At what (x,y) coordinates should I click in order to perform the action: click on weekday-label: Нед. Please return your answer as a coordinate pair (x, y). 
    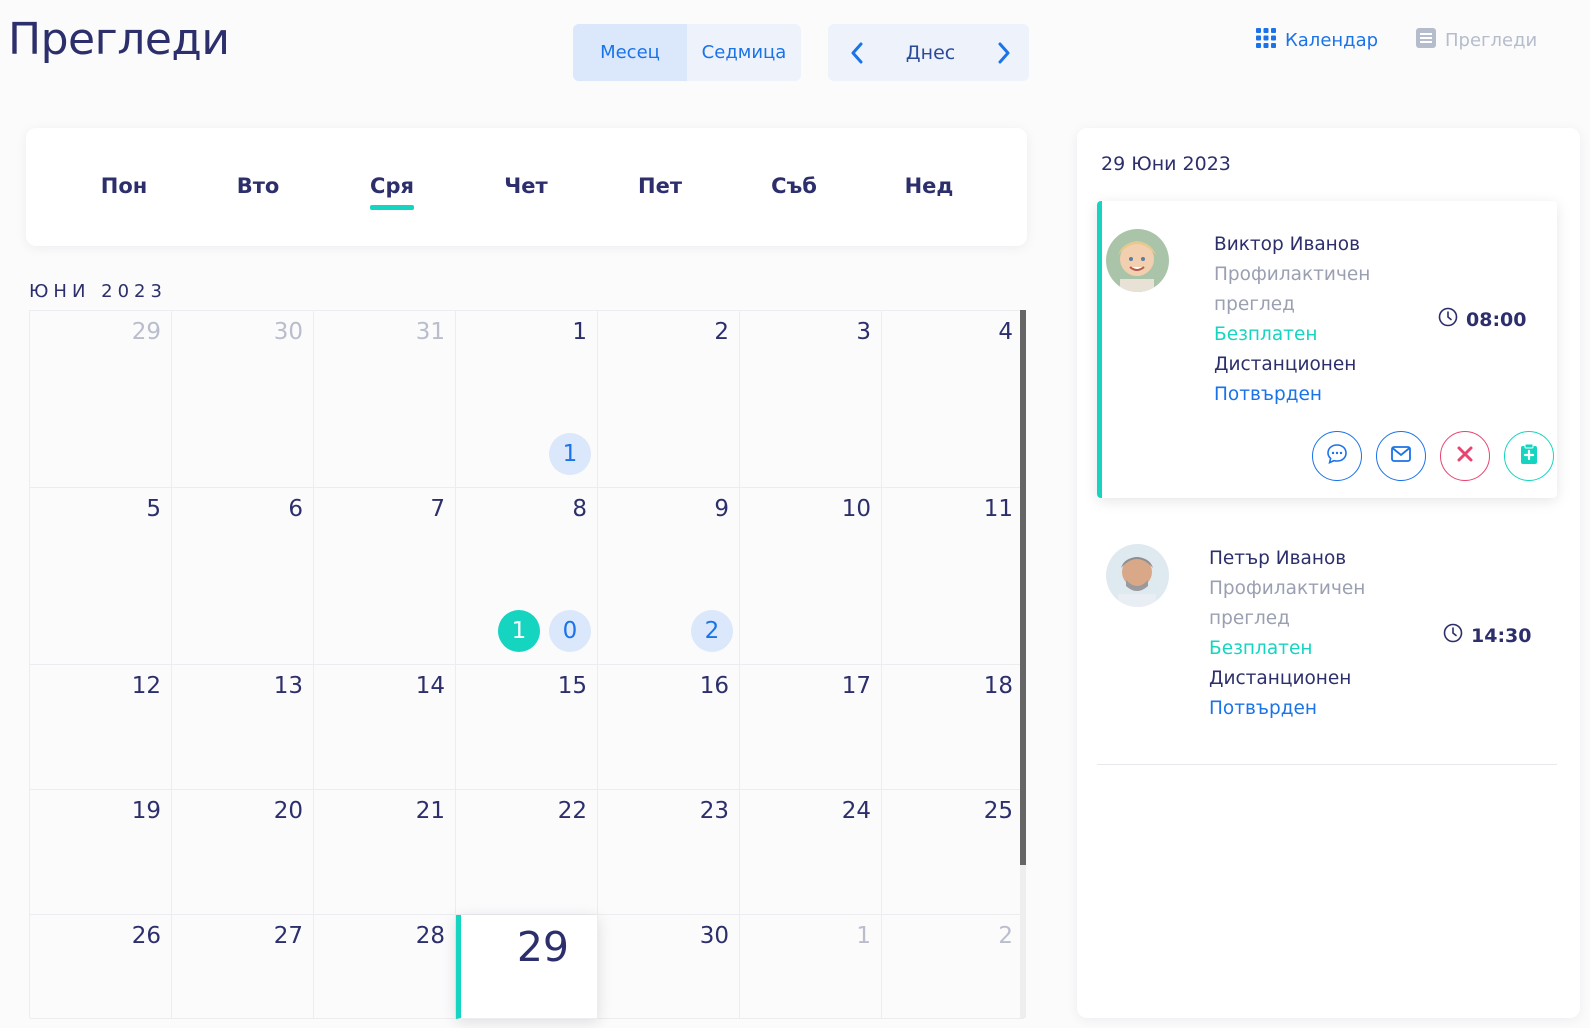
    Looking at the image, I should click on (929, 186).